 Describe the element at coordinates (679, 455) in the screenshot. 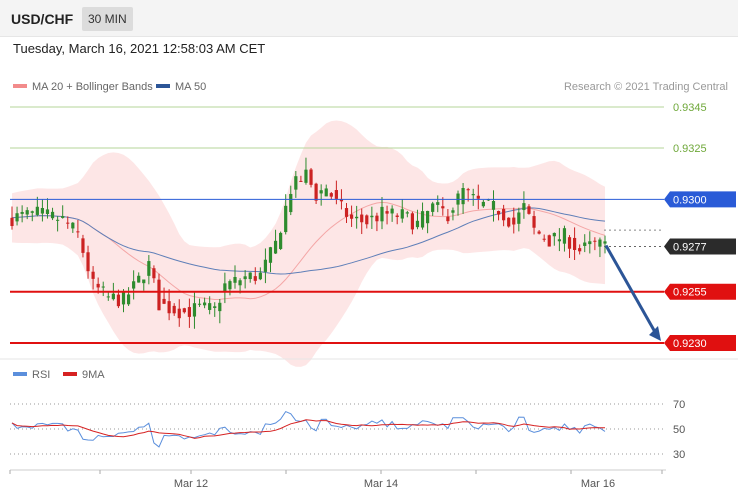

I see `rsi-tick-30: 30` at that location.